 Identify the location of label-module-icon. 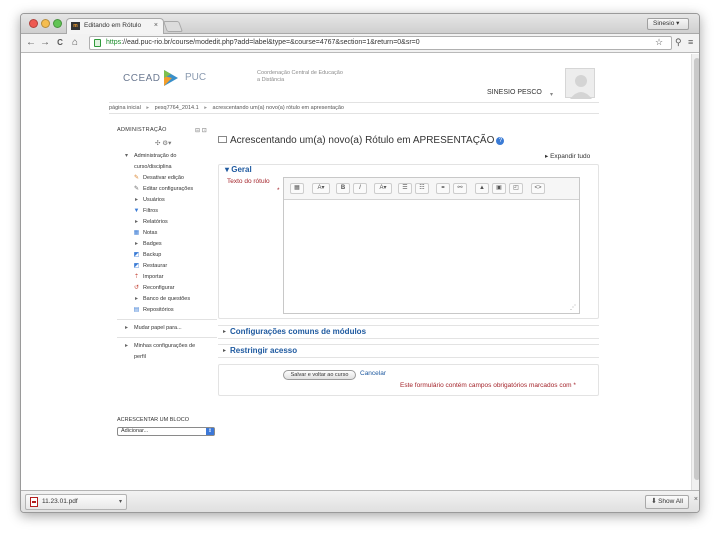
(222, 139).